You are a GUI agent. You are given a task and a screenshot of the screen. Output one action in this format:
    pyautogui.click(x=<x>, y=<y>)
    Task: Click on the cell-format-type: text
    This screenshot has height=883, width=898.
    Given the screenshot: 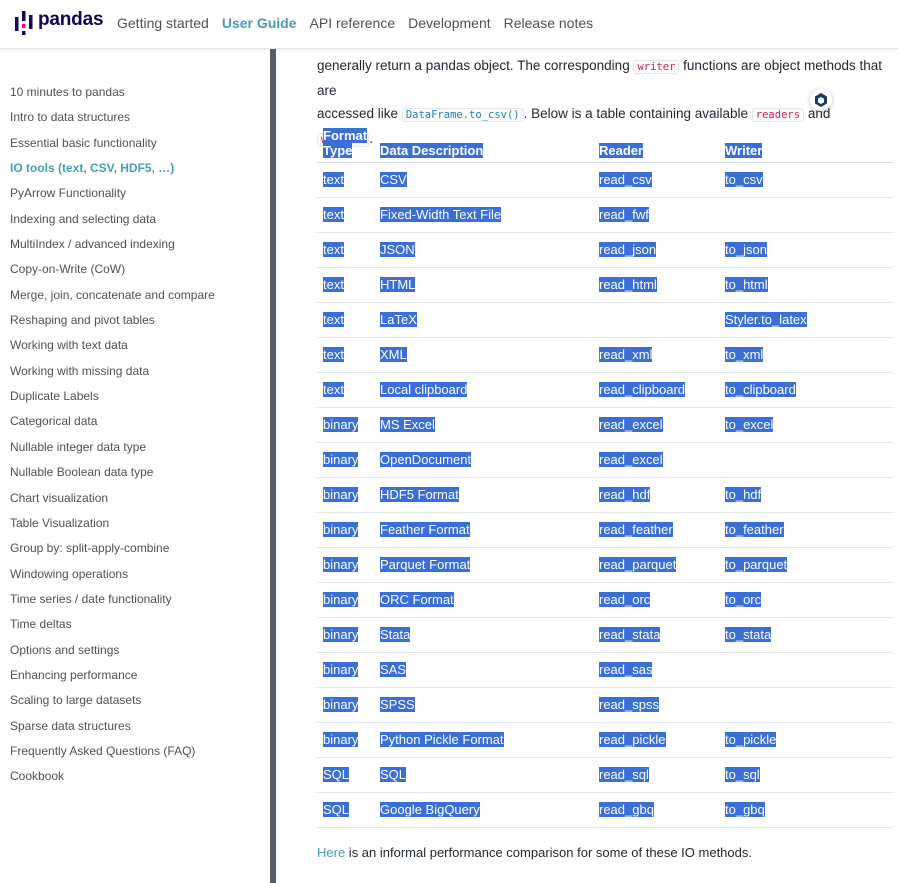 What is the action you would take?
    pyautogui.click(x=333, y=389)
    